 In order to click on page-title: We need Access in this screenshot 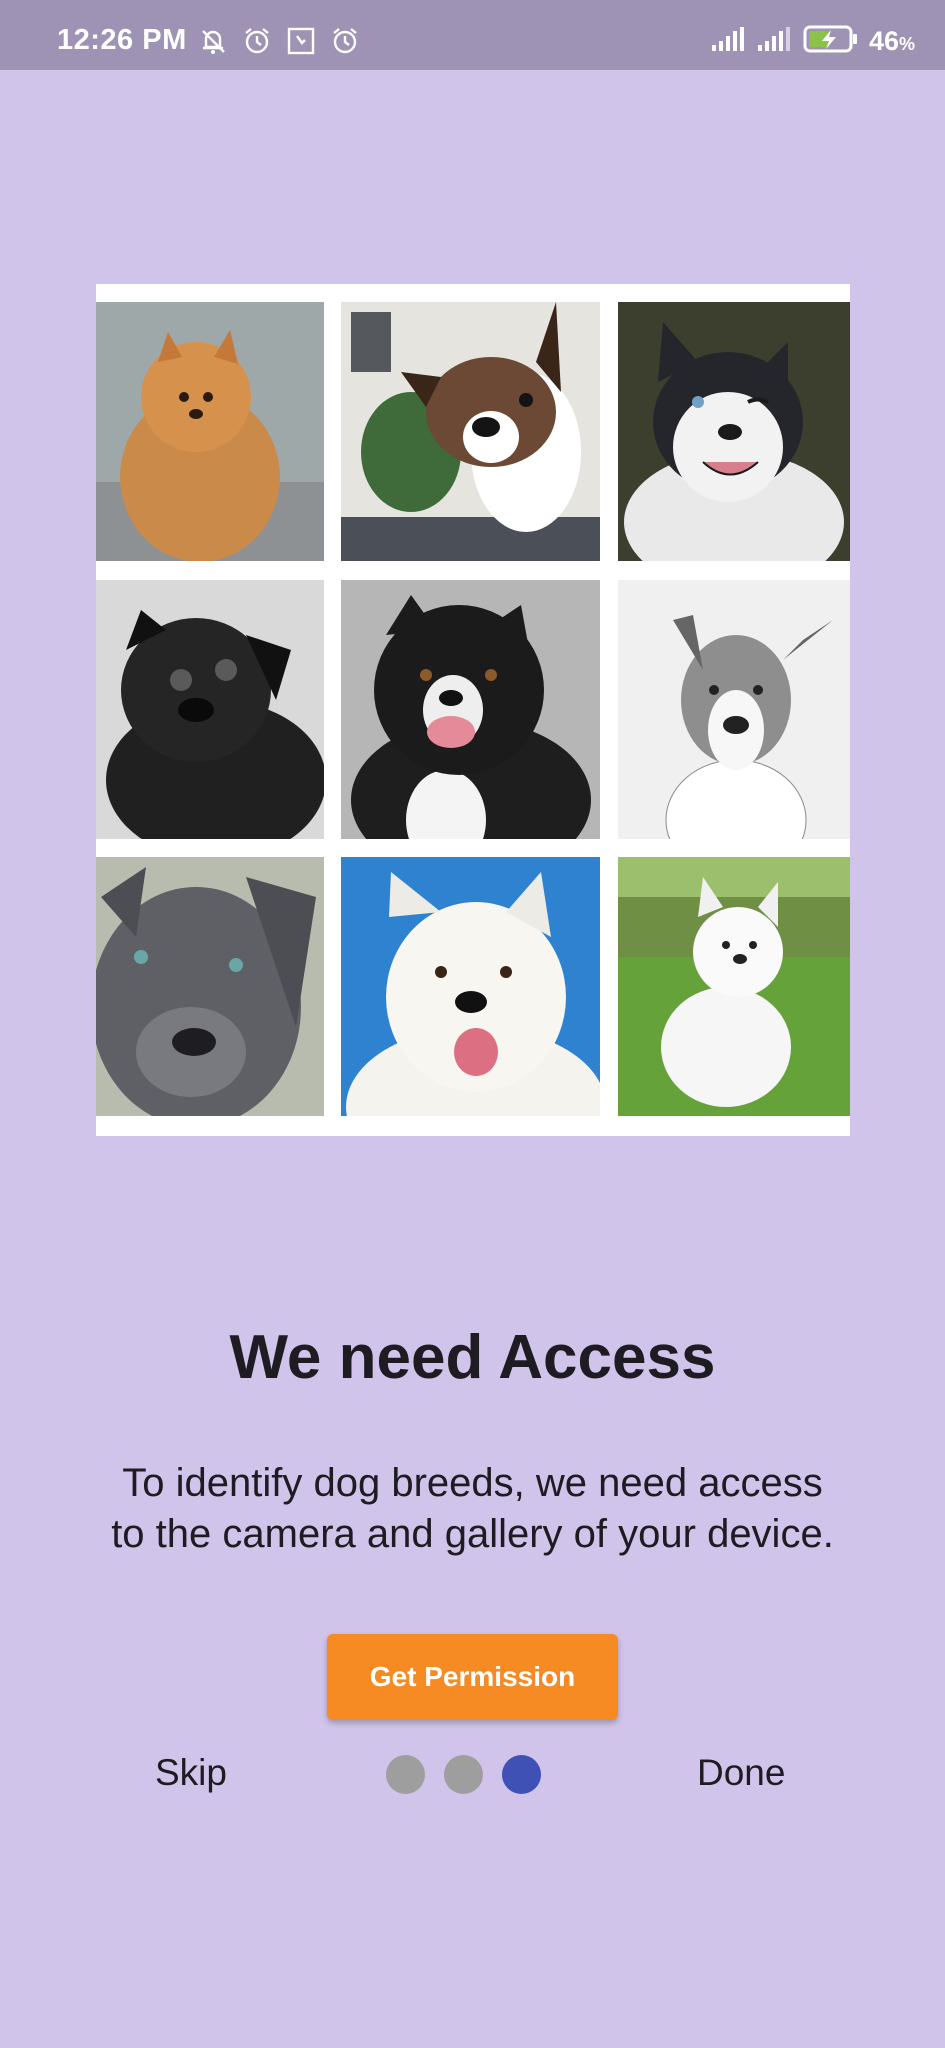, I will do `click(472, 1357)`.